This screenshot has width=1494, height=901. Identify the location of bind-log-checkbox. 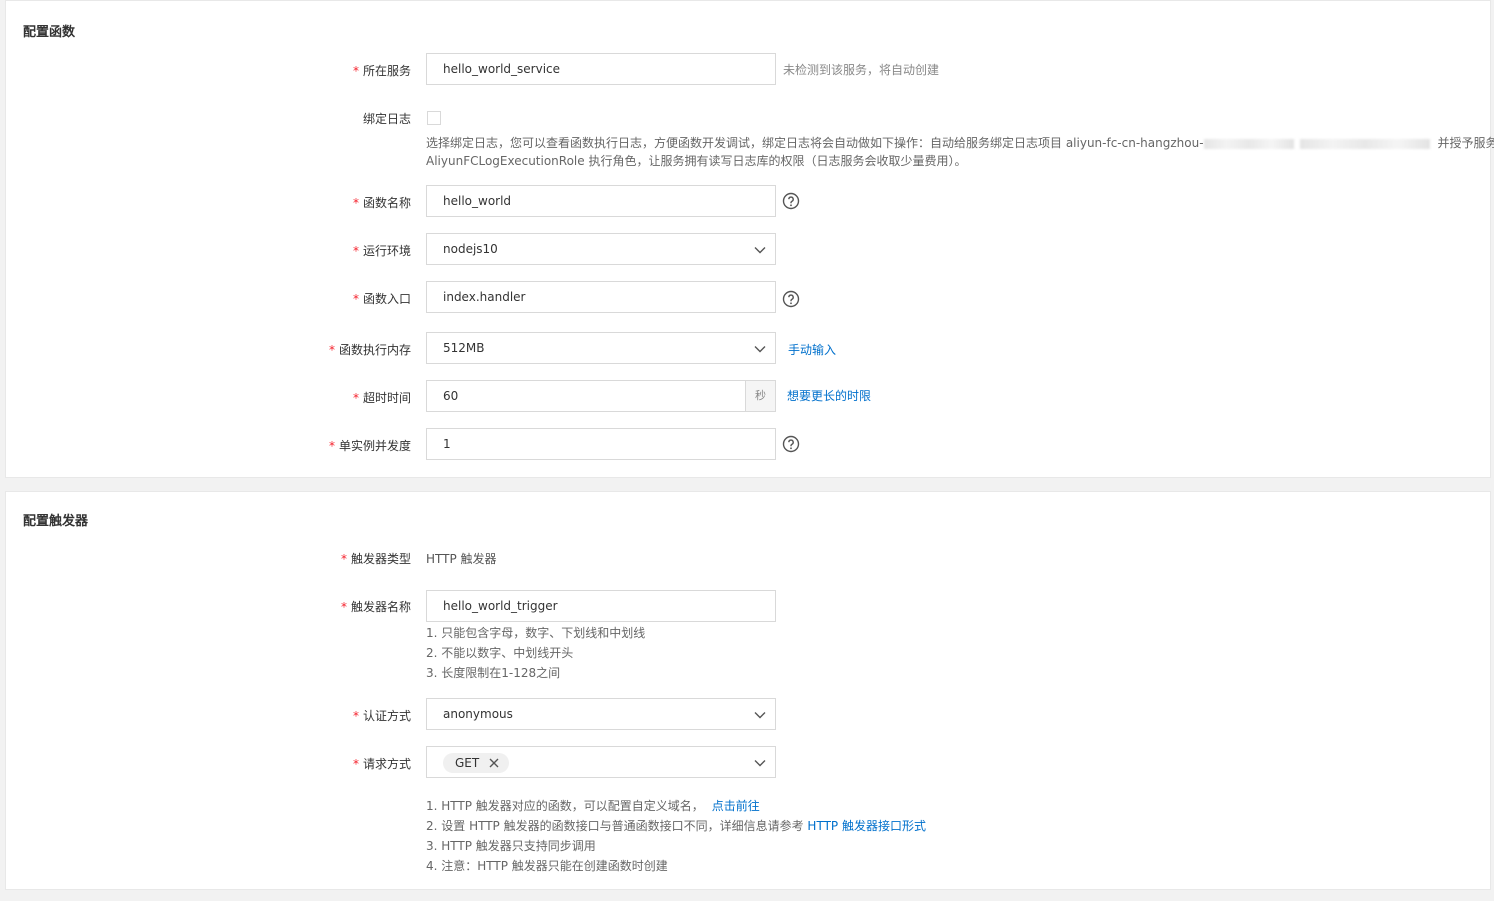
(434, 118).